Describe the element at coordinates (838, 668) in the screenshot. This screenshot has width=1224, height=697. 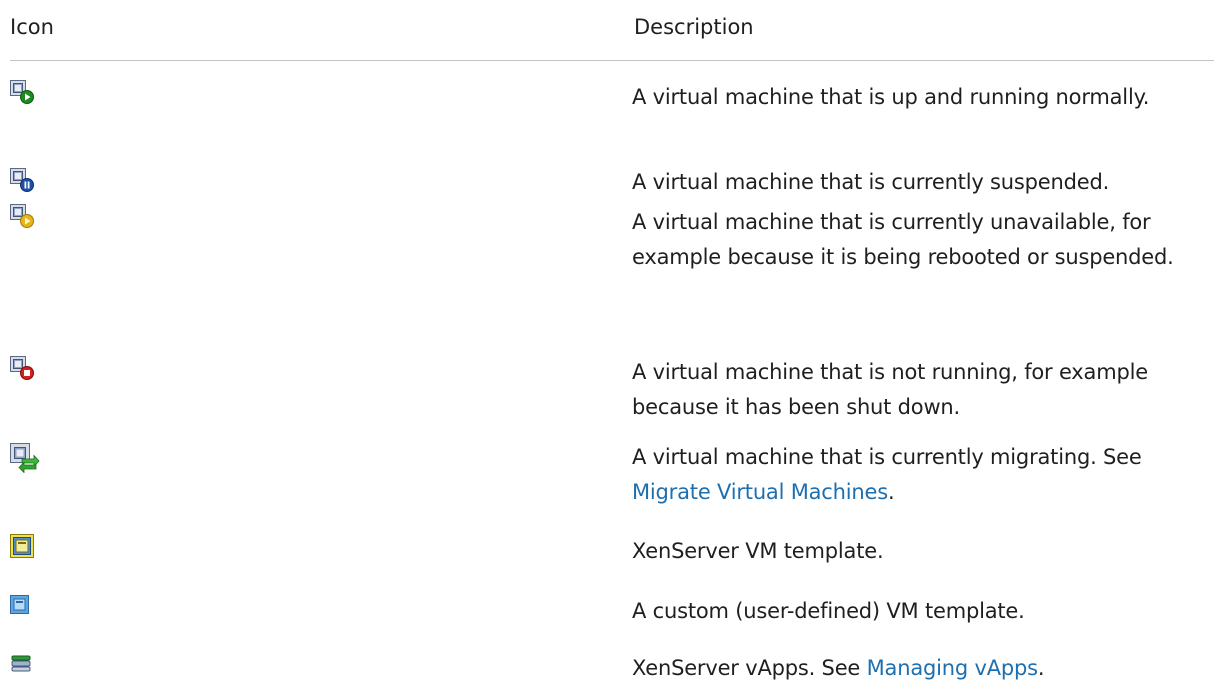
I see `row-description: XenServer vApps. See Managing vApps.` at that location.